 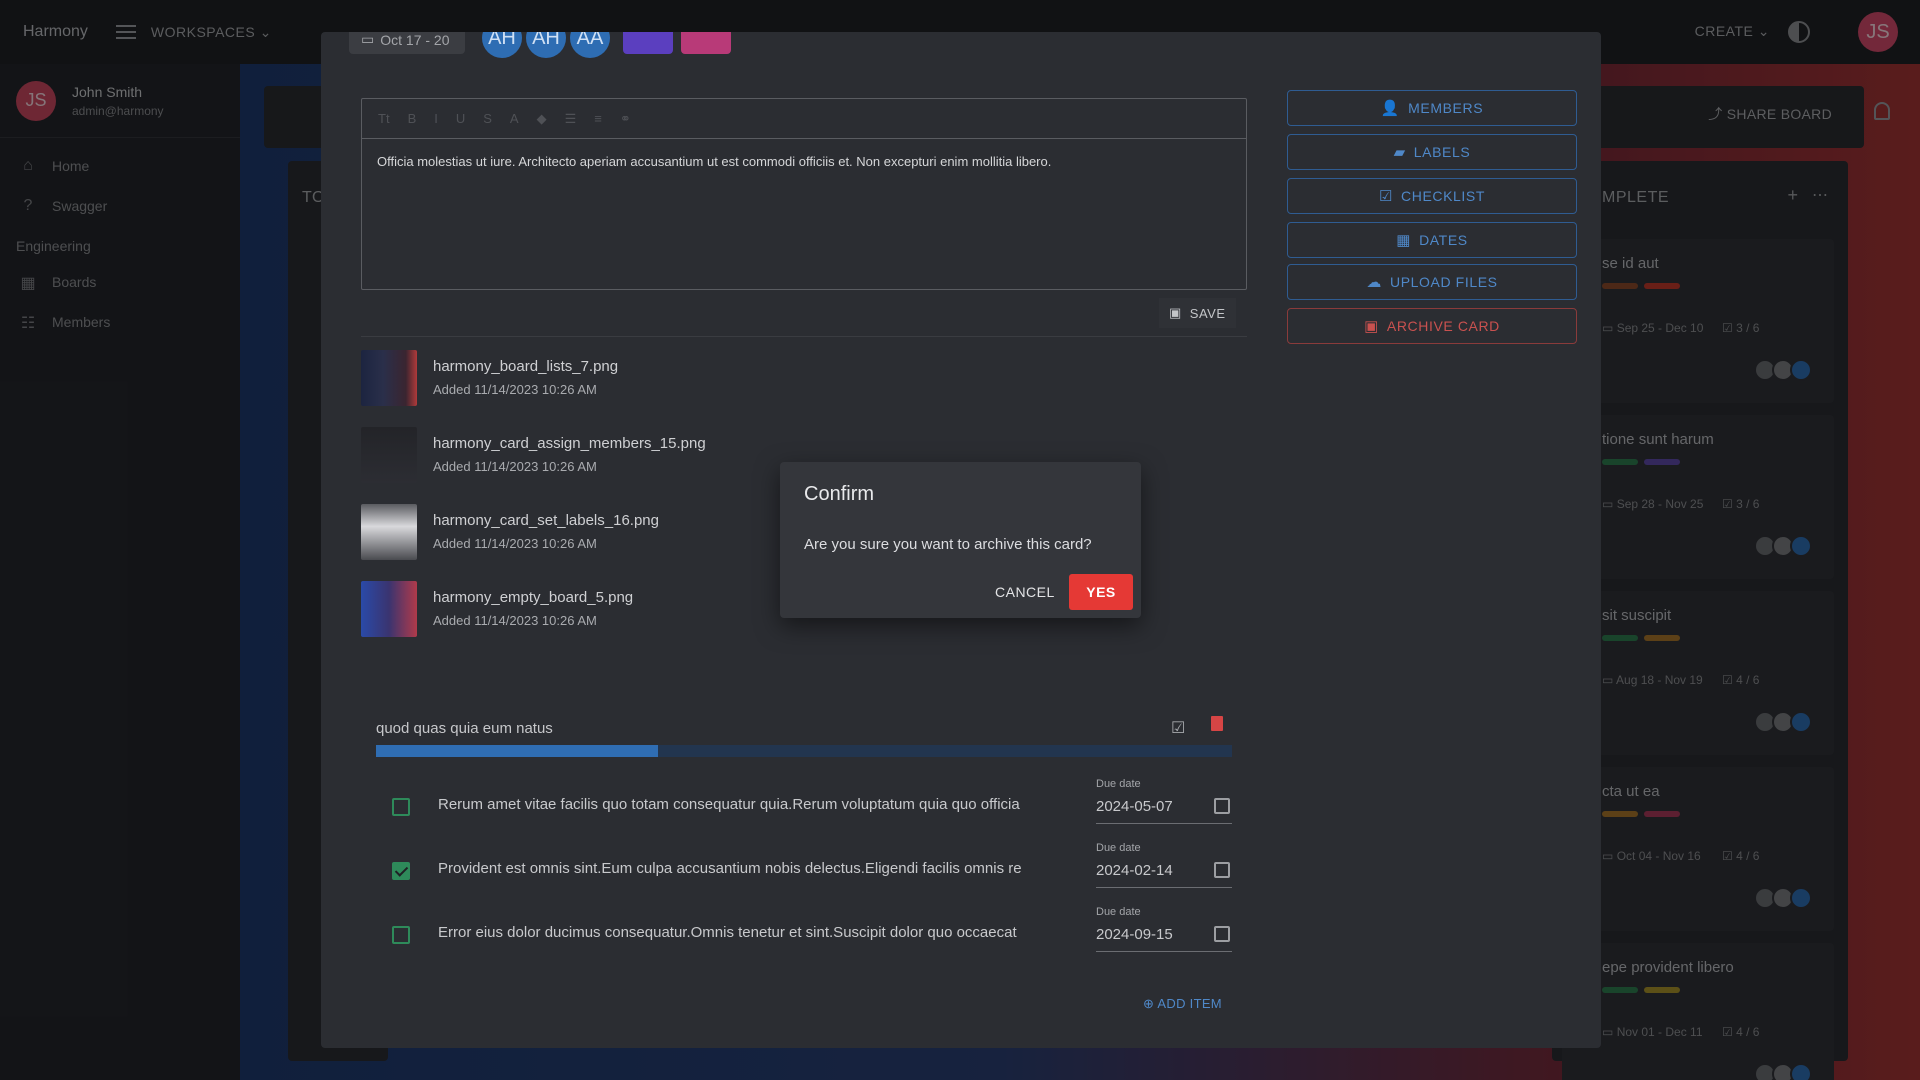 What do you see at coordinates (804, 336) in the screenshot?
I see `divider` at bounding box center [804, 336].